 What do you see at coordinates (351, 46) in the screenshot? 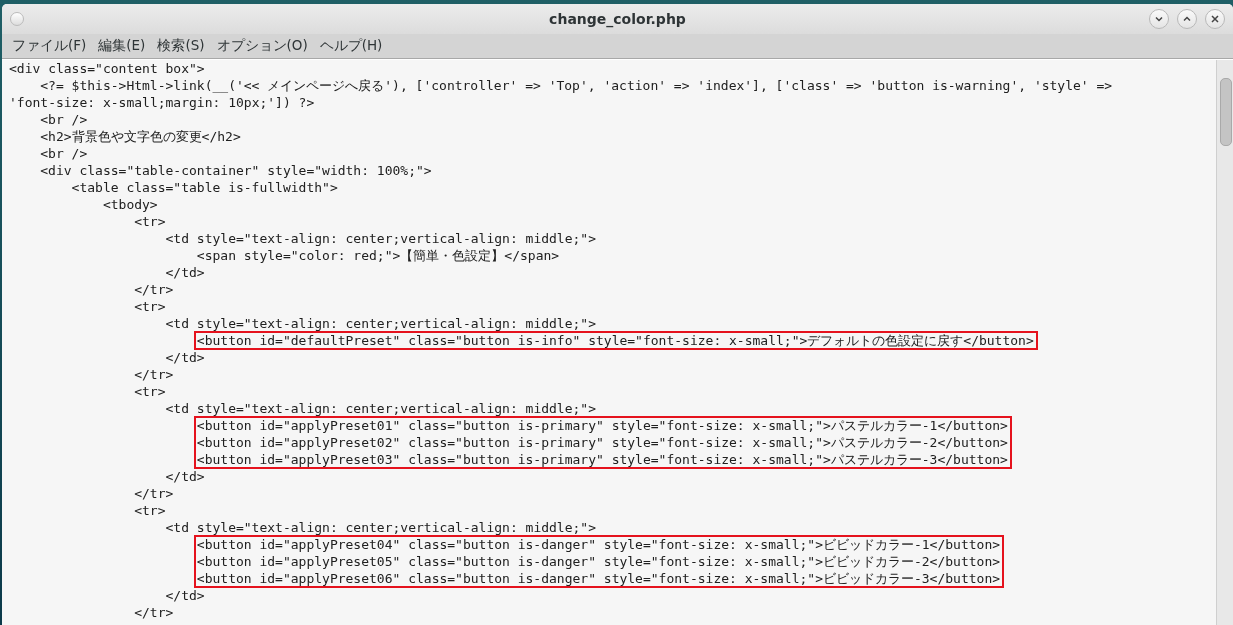
I see `menu-item: ヘルプ(H)` at bounding box center [351, 46].